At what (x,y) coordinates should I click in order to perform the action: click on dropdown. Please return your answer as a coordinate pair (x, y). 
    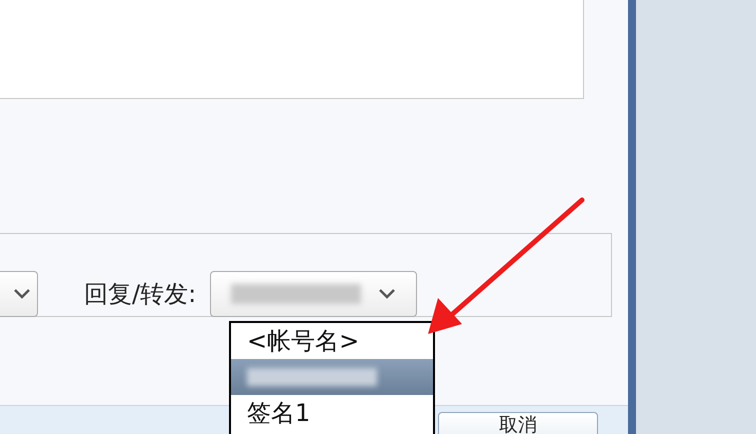
    Looking at the image, I should click on (19, 294).